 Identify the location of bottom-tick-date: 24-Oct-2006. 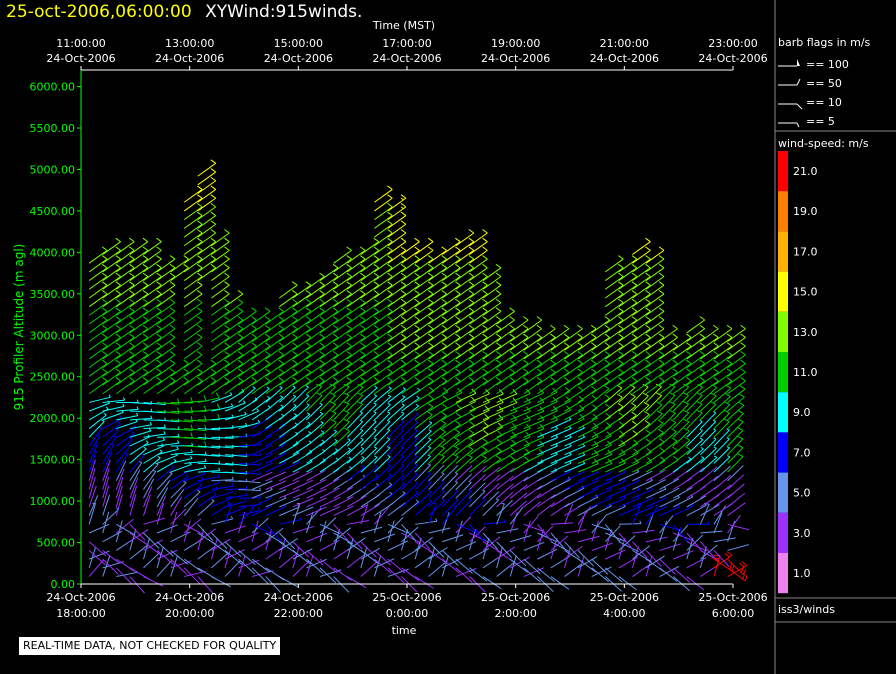
(298, 597).